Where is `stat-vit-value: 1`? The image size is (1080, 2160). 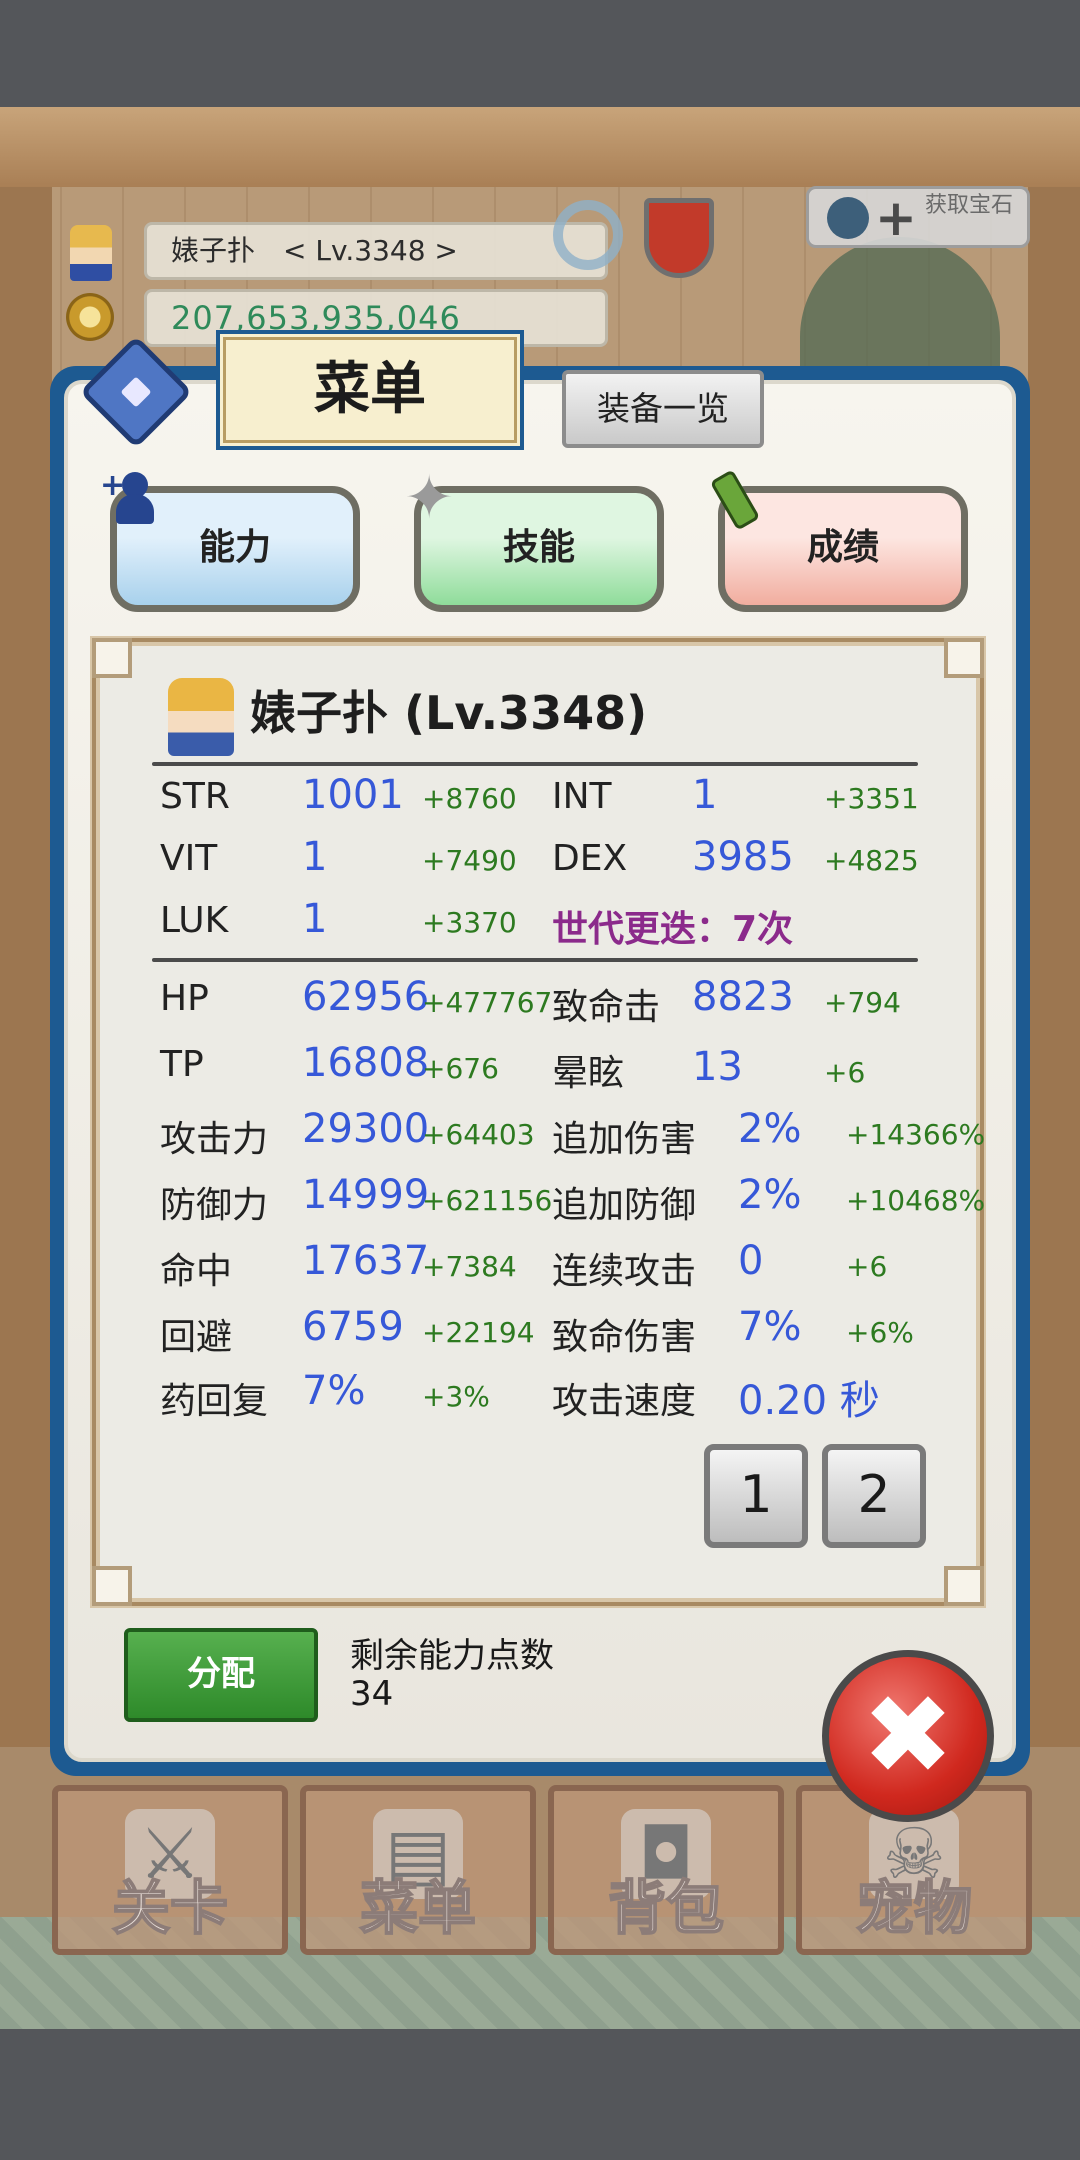
stat-vit-value: 1 is located at coordinates (315, 857).